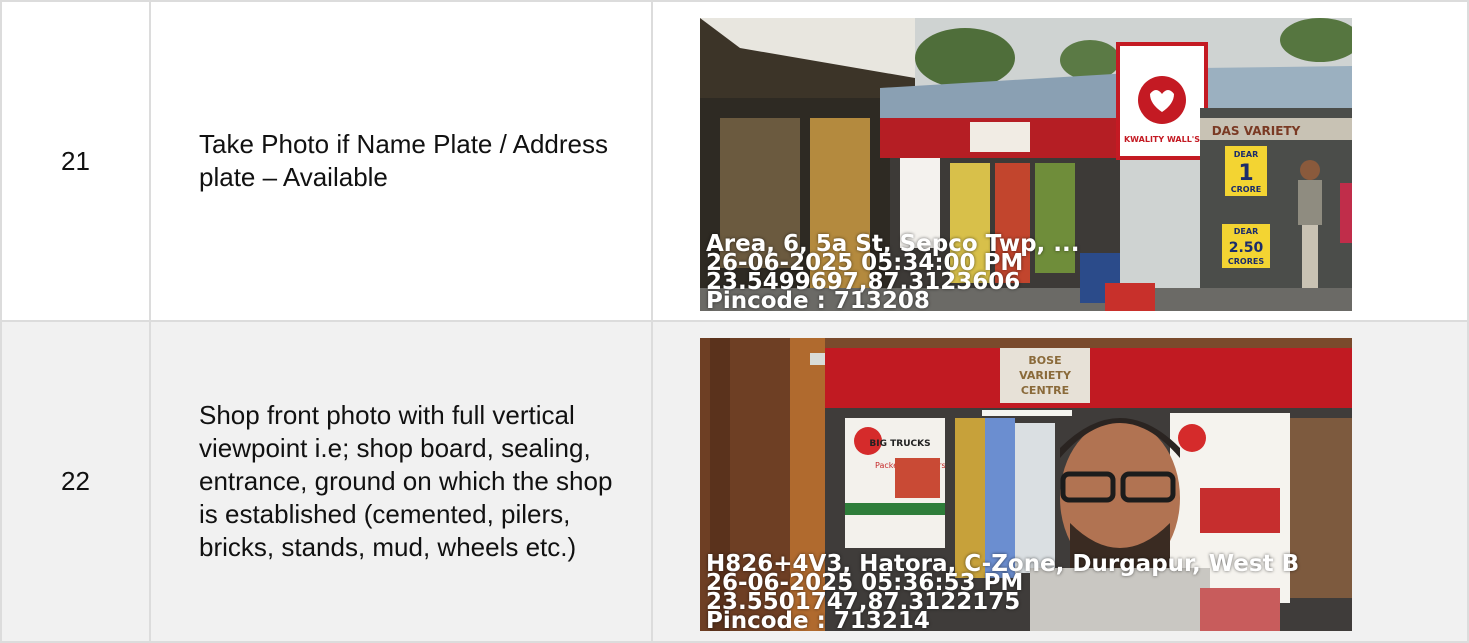 Image resolution: width=1469 pixels, height=643 pixels. I want to click on shop-sign-text: DAS VARIETY, so click(1256, 131).